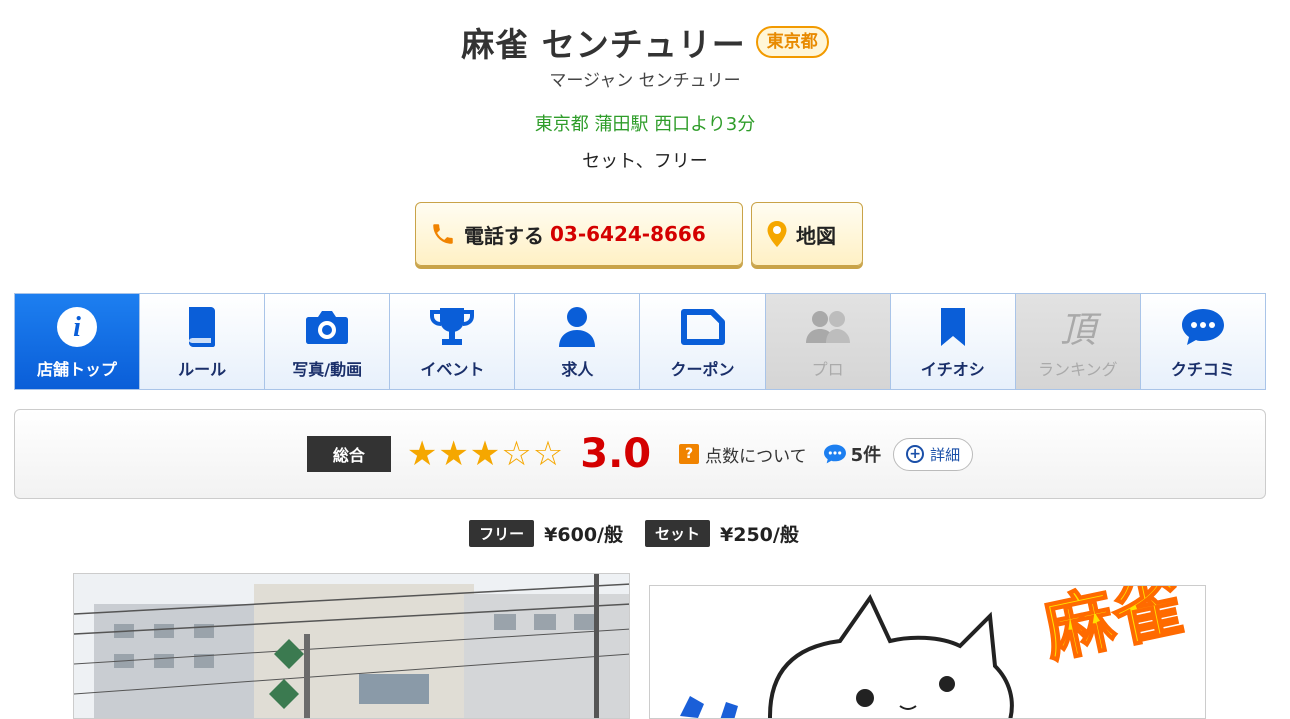 This screenshot has height=719, width=1290. I want to click on tab-label: ランキング, so click(1078, 369).